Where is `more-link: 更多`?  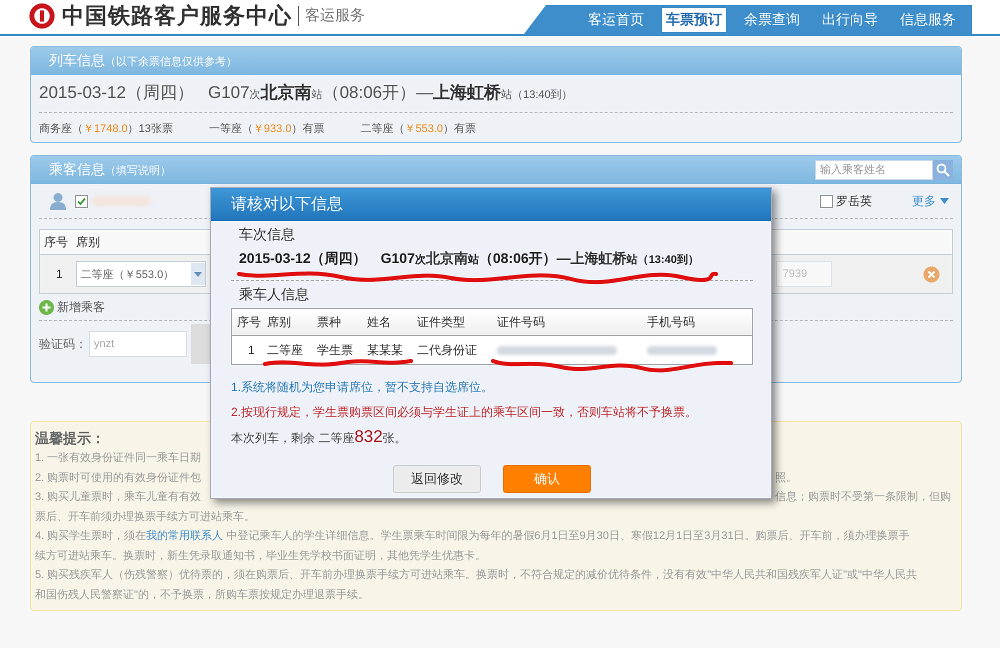 more-link: 更多 is located at coordinates (924, 201).